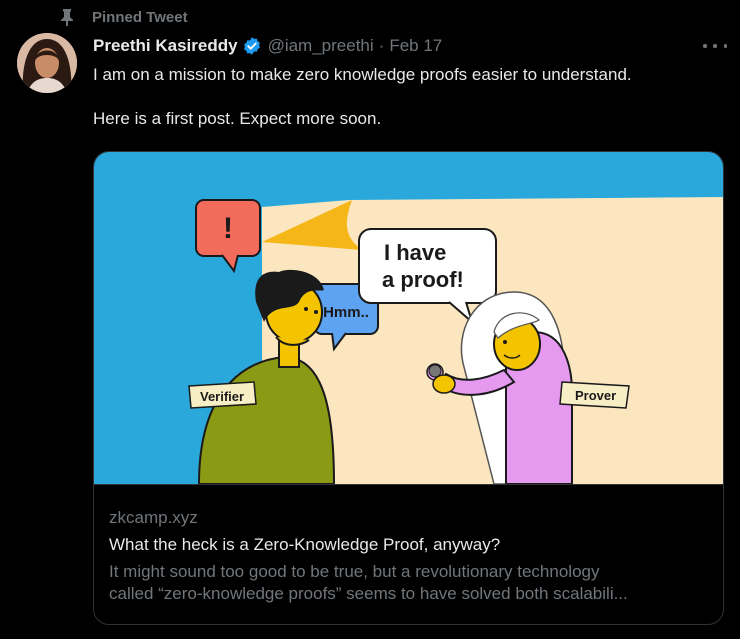 Image resolution: width=740 pixels, height=639 pixels. What do you see at coordinates (415, 252) in the screenshot?
I see `proof-bubble-line-1: I have` at bounding box center [415, 252].